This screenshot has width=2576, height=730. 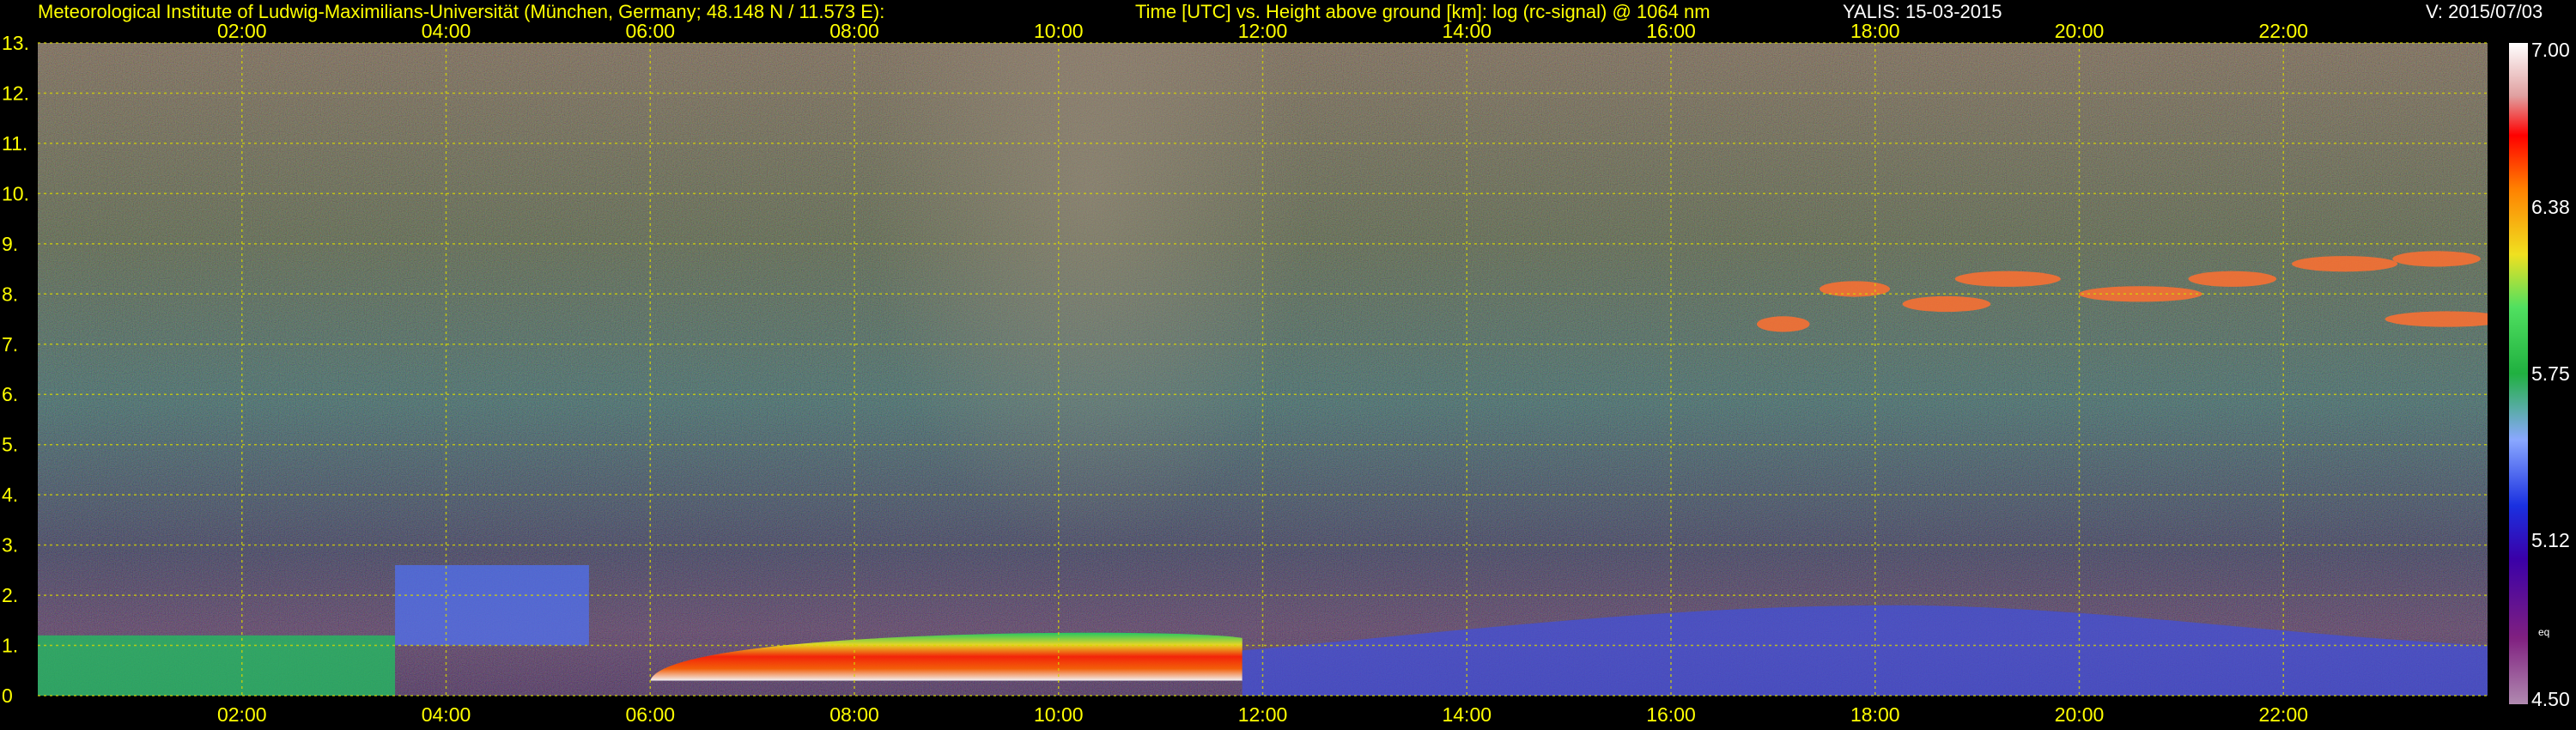 I want to click on x-tick-top: 14:00, so click(x=1467, y=31).